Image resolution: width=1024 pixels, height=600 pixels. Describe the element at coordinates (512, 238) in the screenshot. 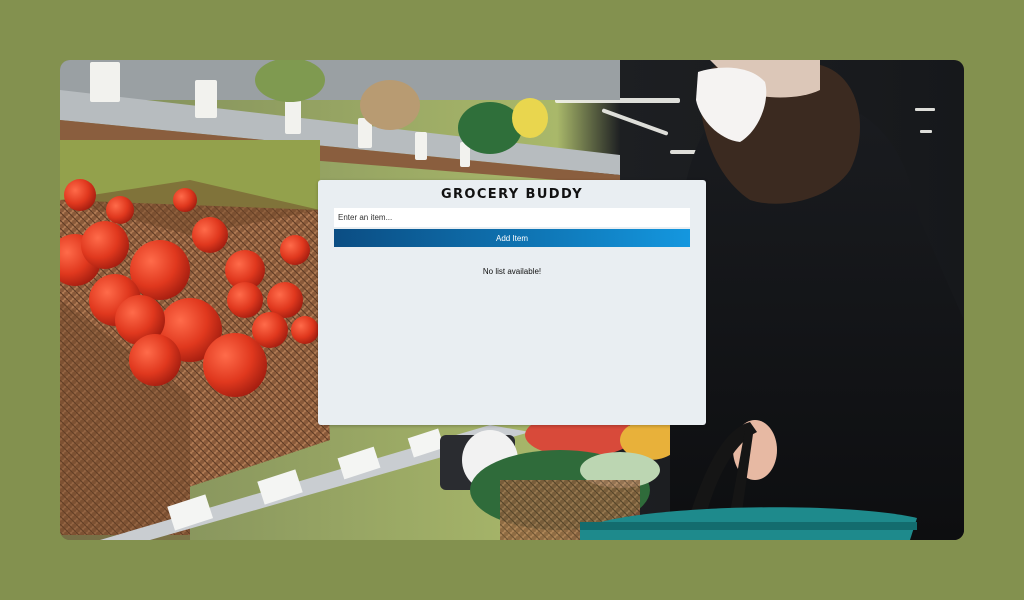

I see `add-item-button: Add Item` at that location.